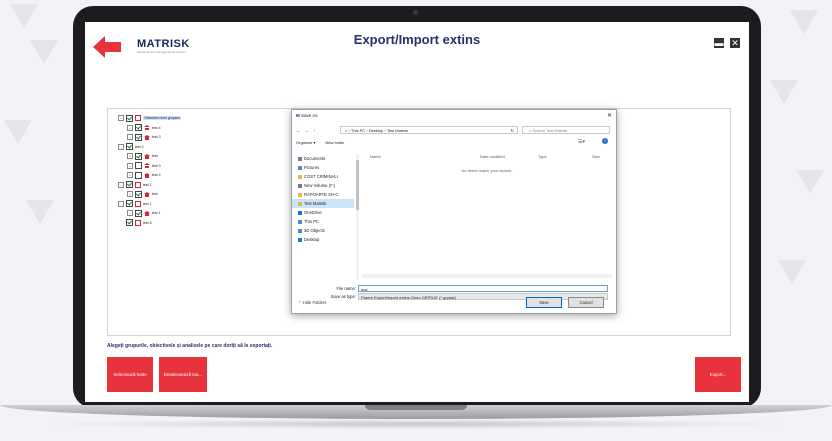 The height and width of the screenshot is (441, 832). I want to click on nav-pane-item: Test Matrisk, so click(323, 203).